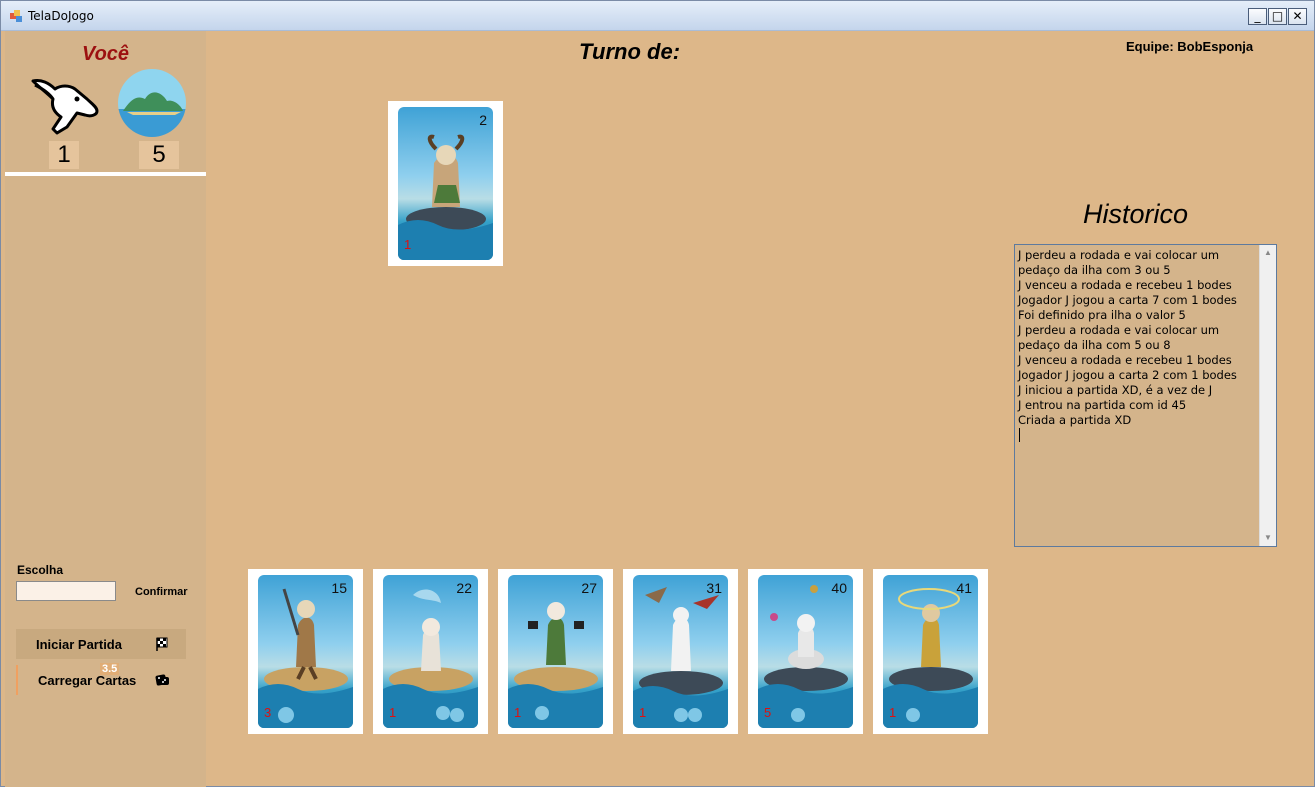 This screenshot has width=1315, height=787. Describe the element at coordinates (483, 120) in the screenshot. I see `card-number: 2` at that location.